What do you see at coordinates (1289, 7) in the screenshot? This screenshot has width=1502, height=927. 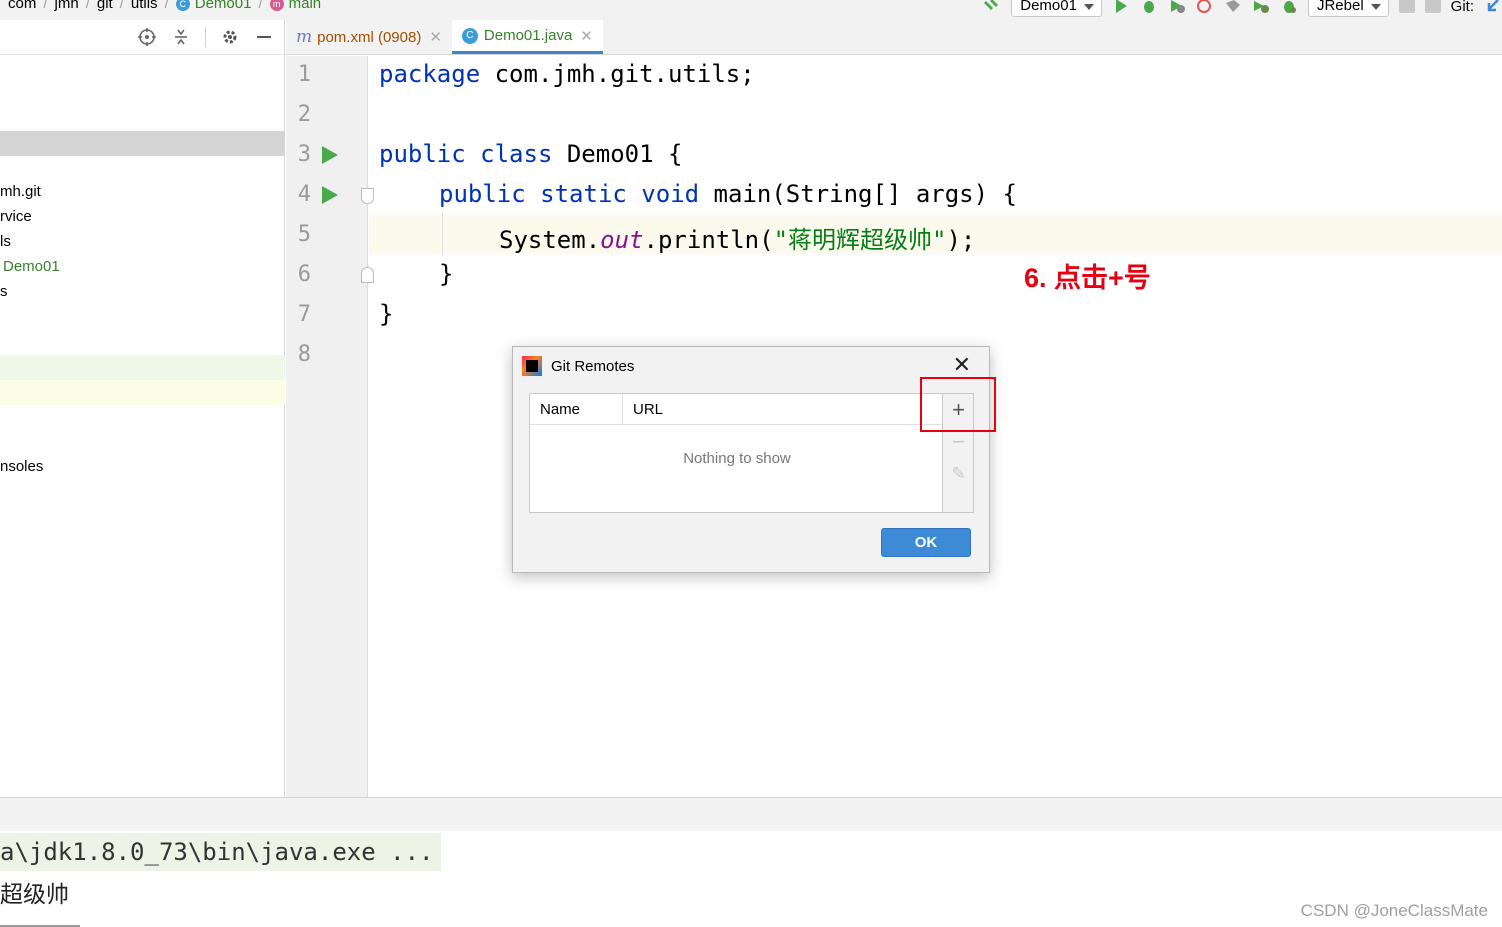 I see `jrebel-bug-icon` at bounding box center [1289, 7].